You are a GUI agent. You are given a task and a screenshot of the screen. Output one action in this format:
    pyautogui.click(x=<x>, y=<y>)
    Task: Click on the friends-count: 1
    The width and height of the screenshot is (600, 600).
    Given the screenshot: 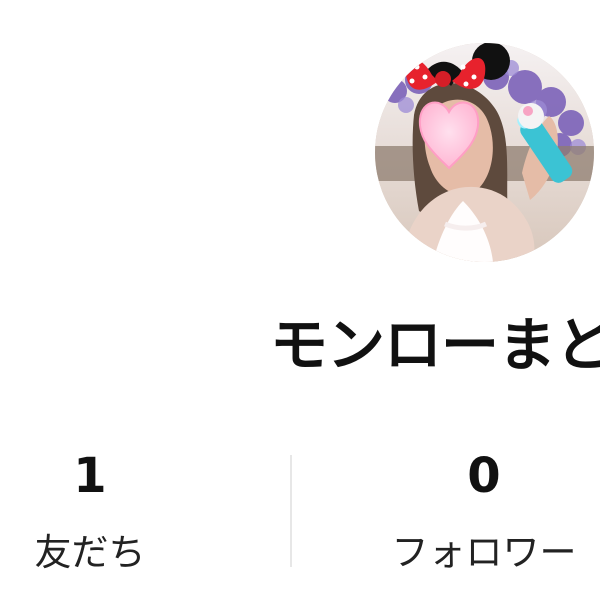 What is the action you would take?
    pyautogui.click(x=90, y=476)
    